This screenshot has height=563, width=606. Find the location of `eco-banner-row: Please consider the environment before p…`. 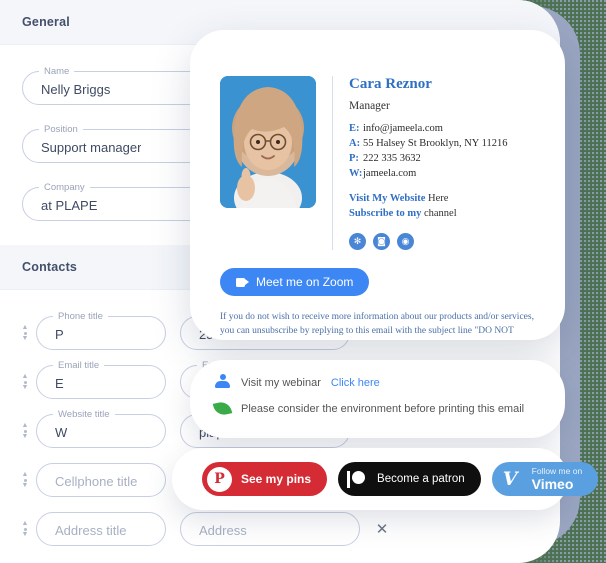

eco-banner-row: Please consider the environment before p… is located at coordinates (388, 408).